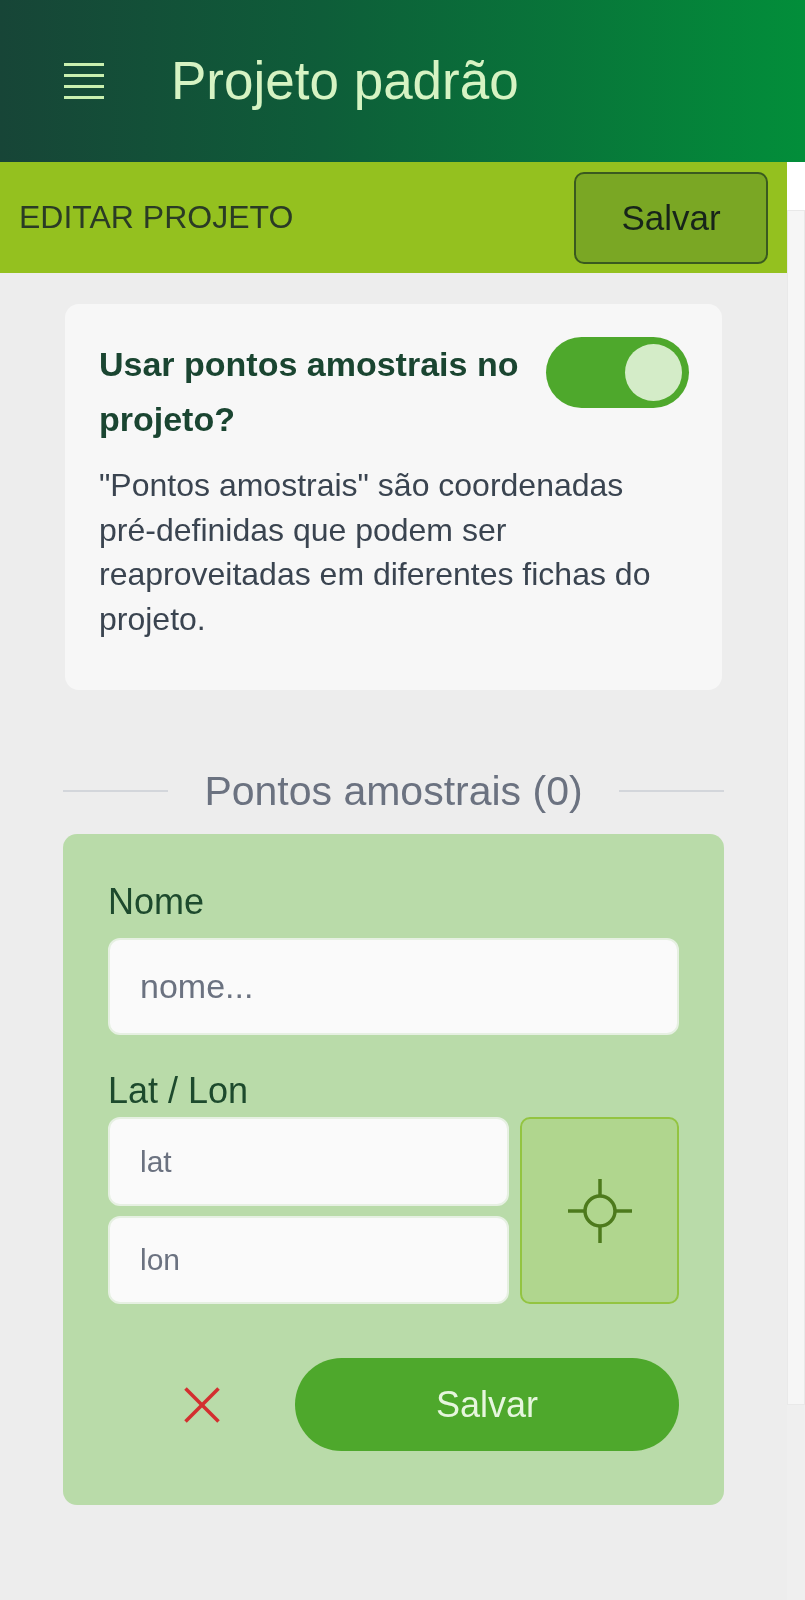  What do you see at coordinates (308, 1162) in the screenshot?
I see `latitude-input: lat` at bounding box center [308, 1162].